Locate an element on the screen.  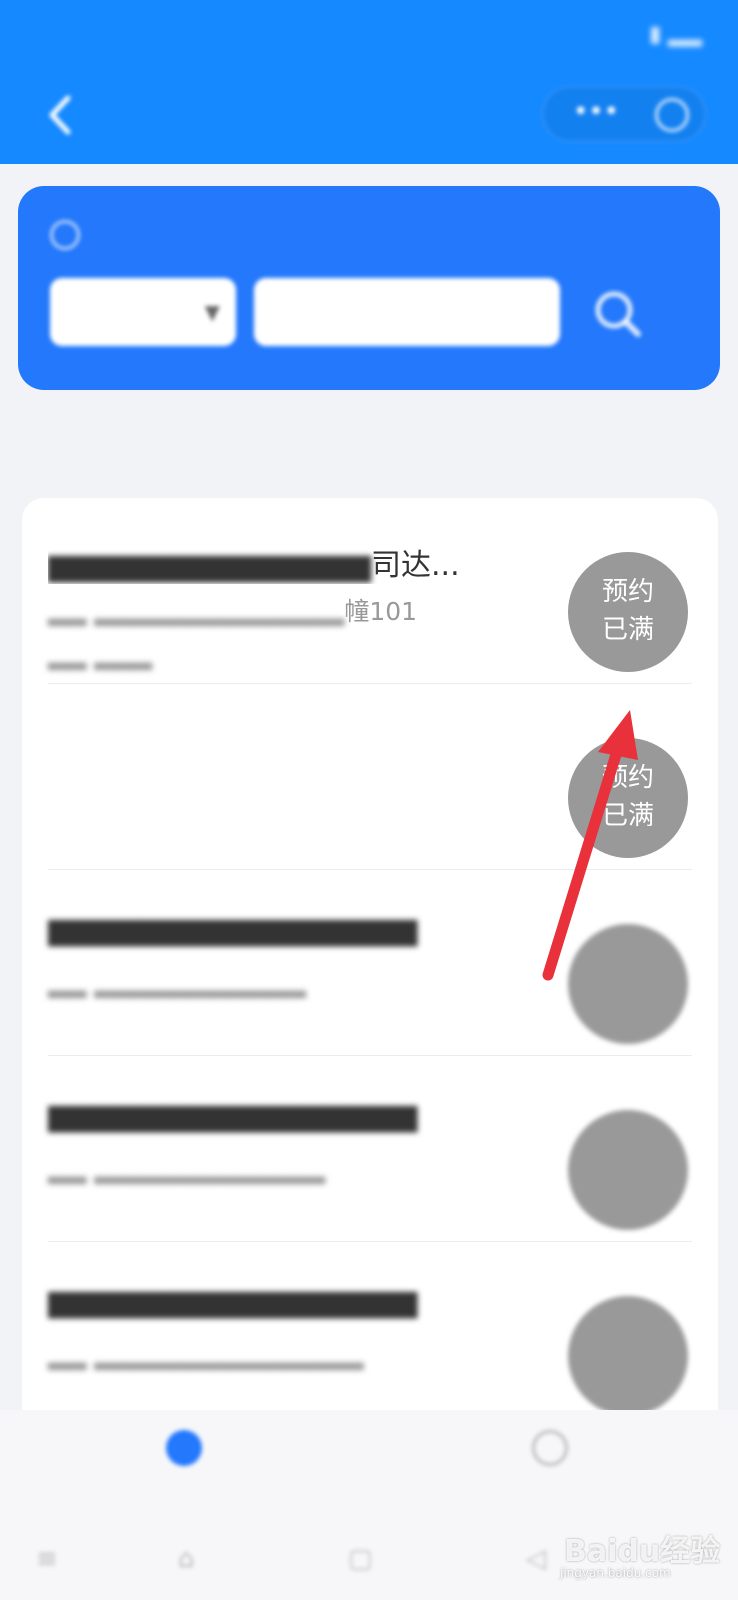
search-icon is located at coordinates (618, 314).